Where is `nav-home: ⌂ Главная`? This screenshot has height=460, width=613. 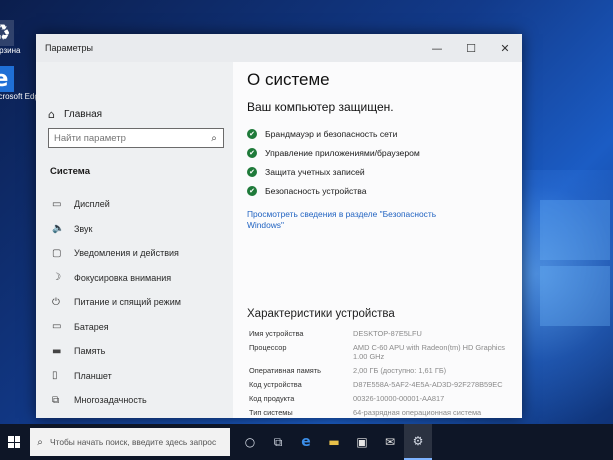
nav-home: ⌂ Главная is located at coordinates (75, 114).